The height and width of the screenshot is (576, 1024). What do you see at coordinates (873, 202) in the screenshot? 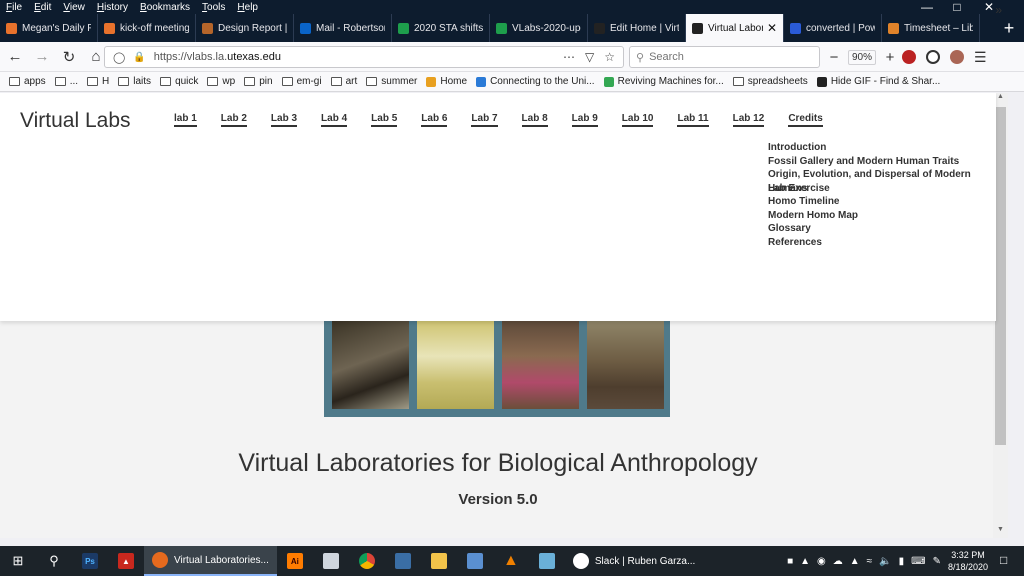
I see `dropdown-item: Homo Timeline` at bounding box center [873, 202].